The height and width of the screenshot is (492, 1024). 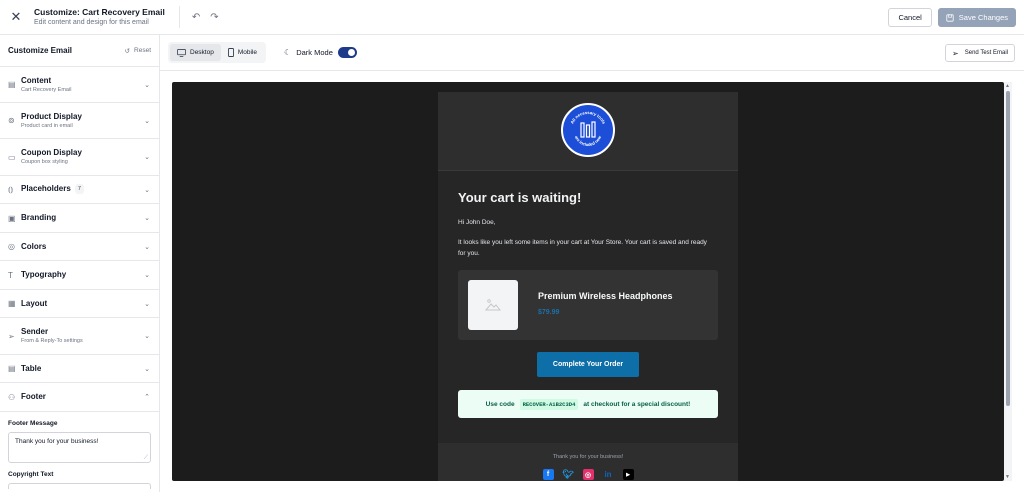 I want to click on monitor-icon, so click(x=181, y=52).